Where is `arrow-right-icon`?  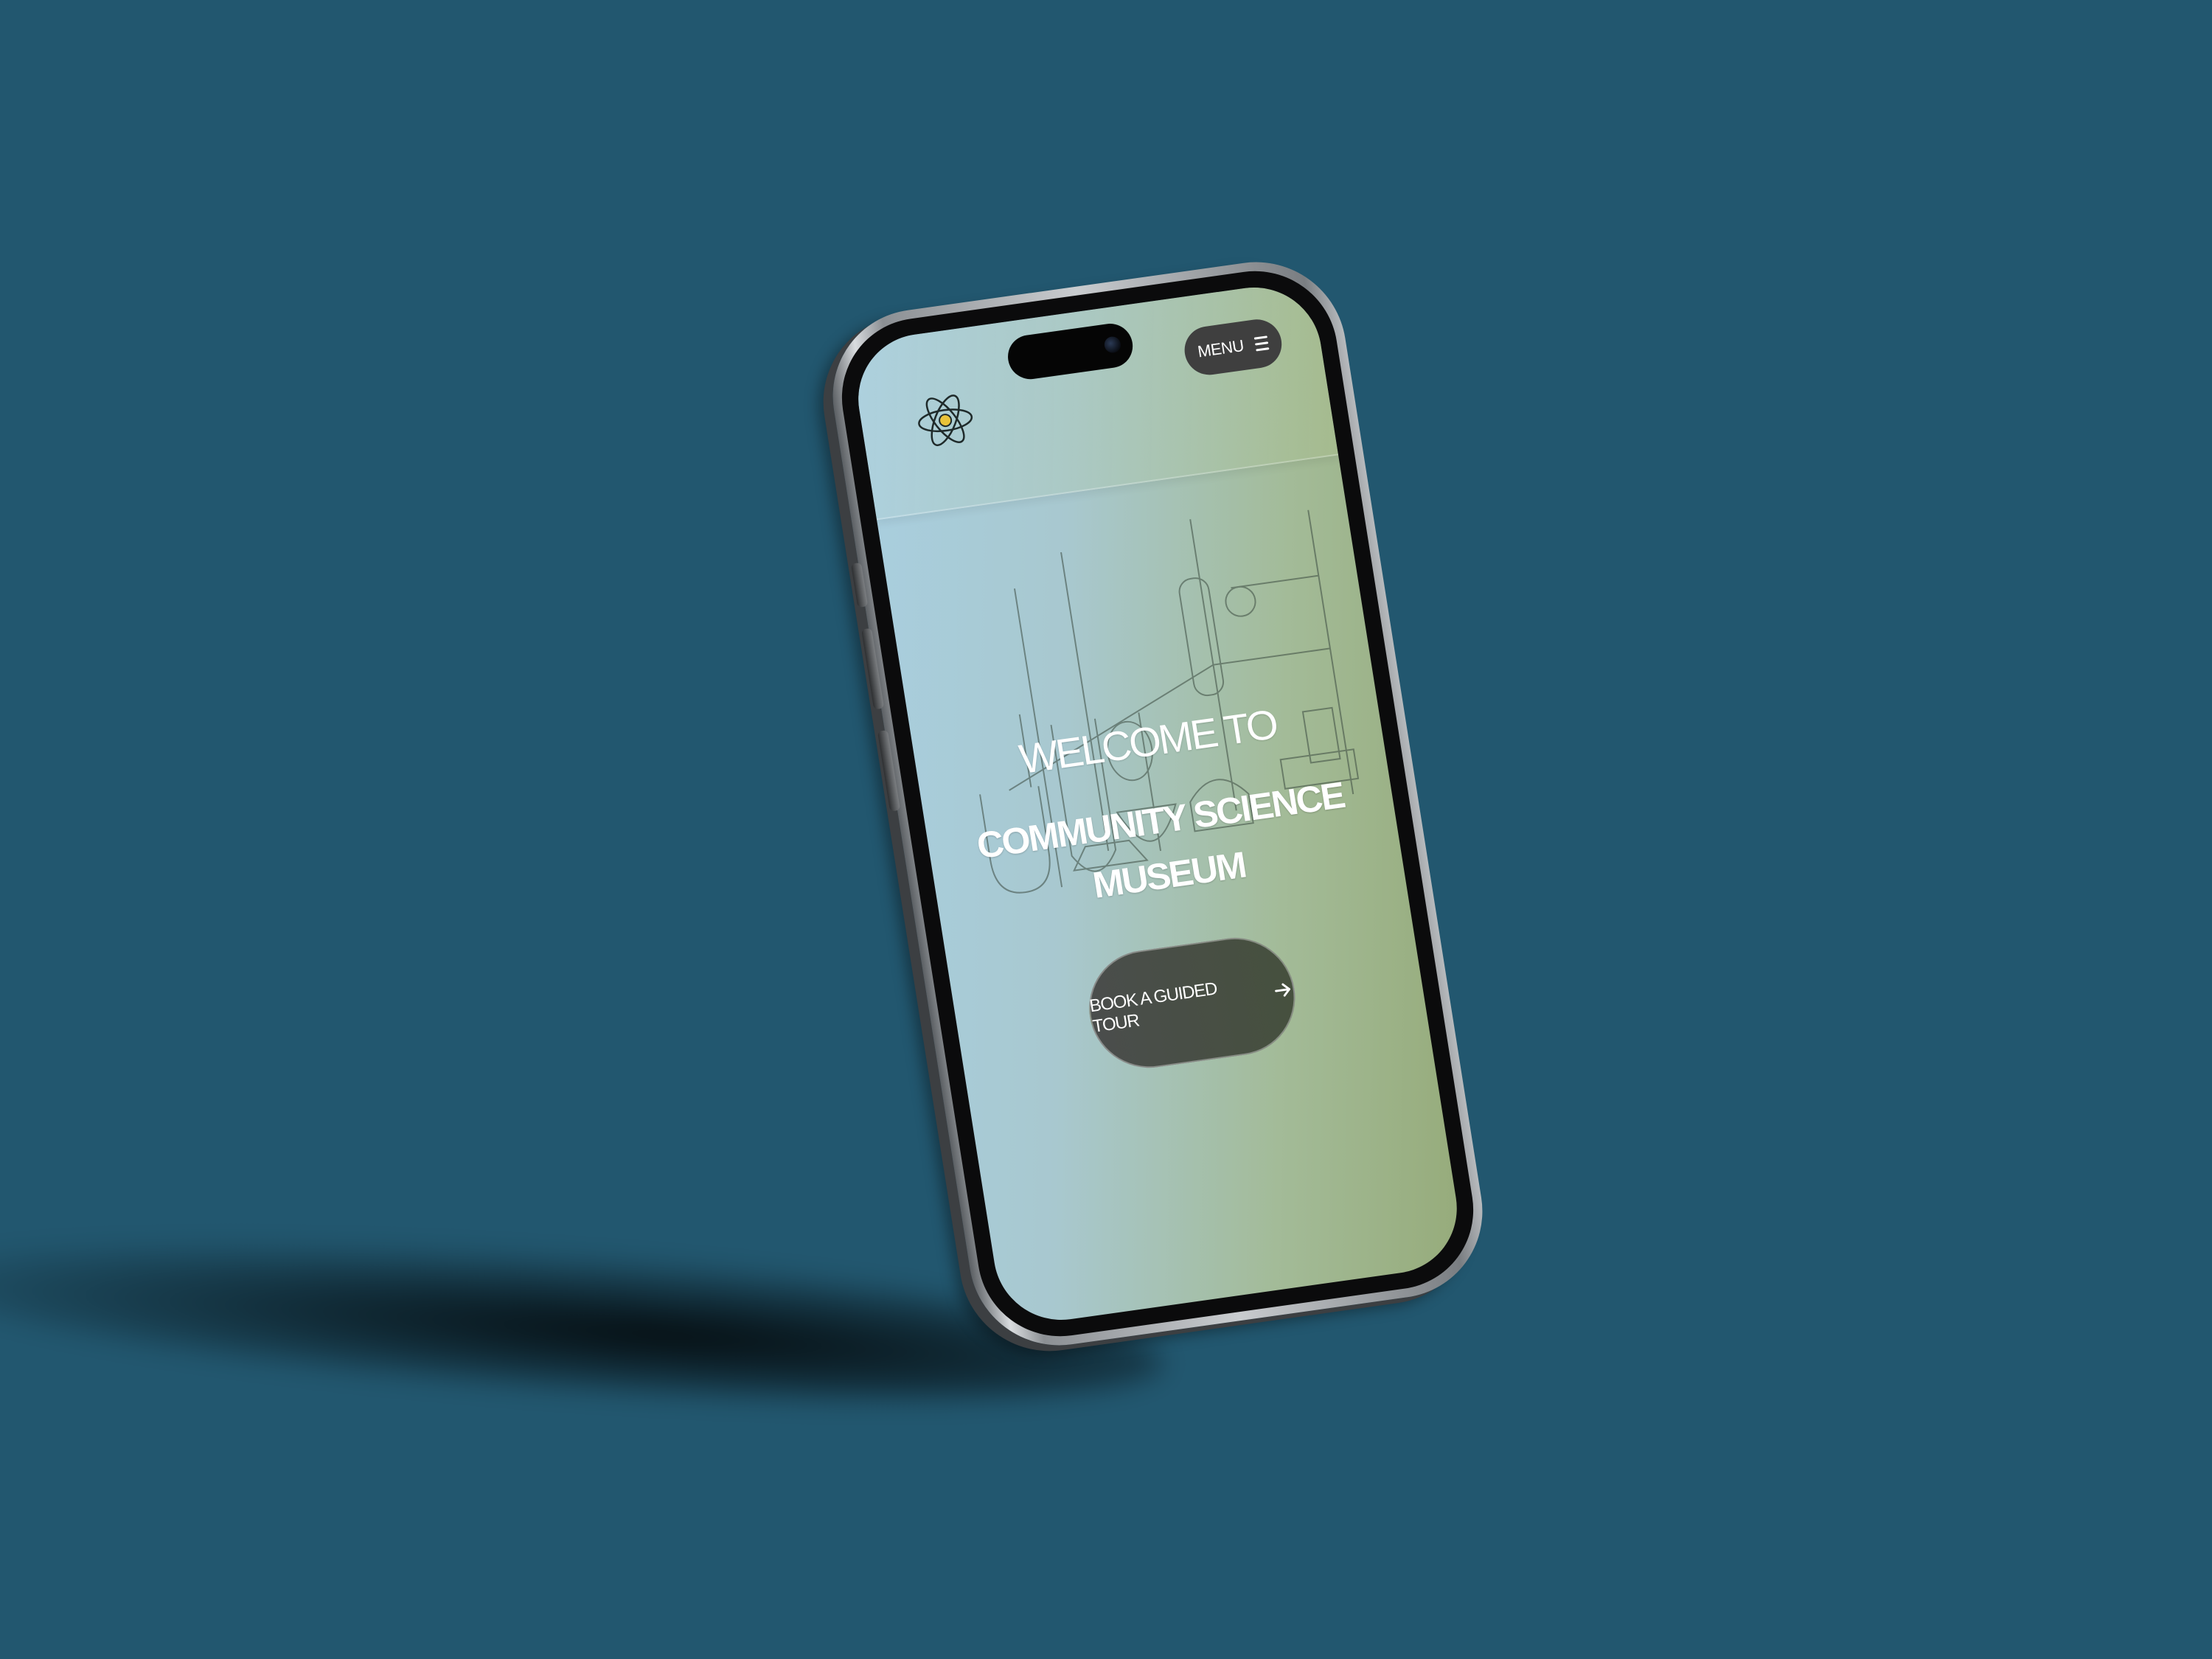 arrow-right-icon is located at coordinates (1283, 990).